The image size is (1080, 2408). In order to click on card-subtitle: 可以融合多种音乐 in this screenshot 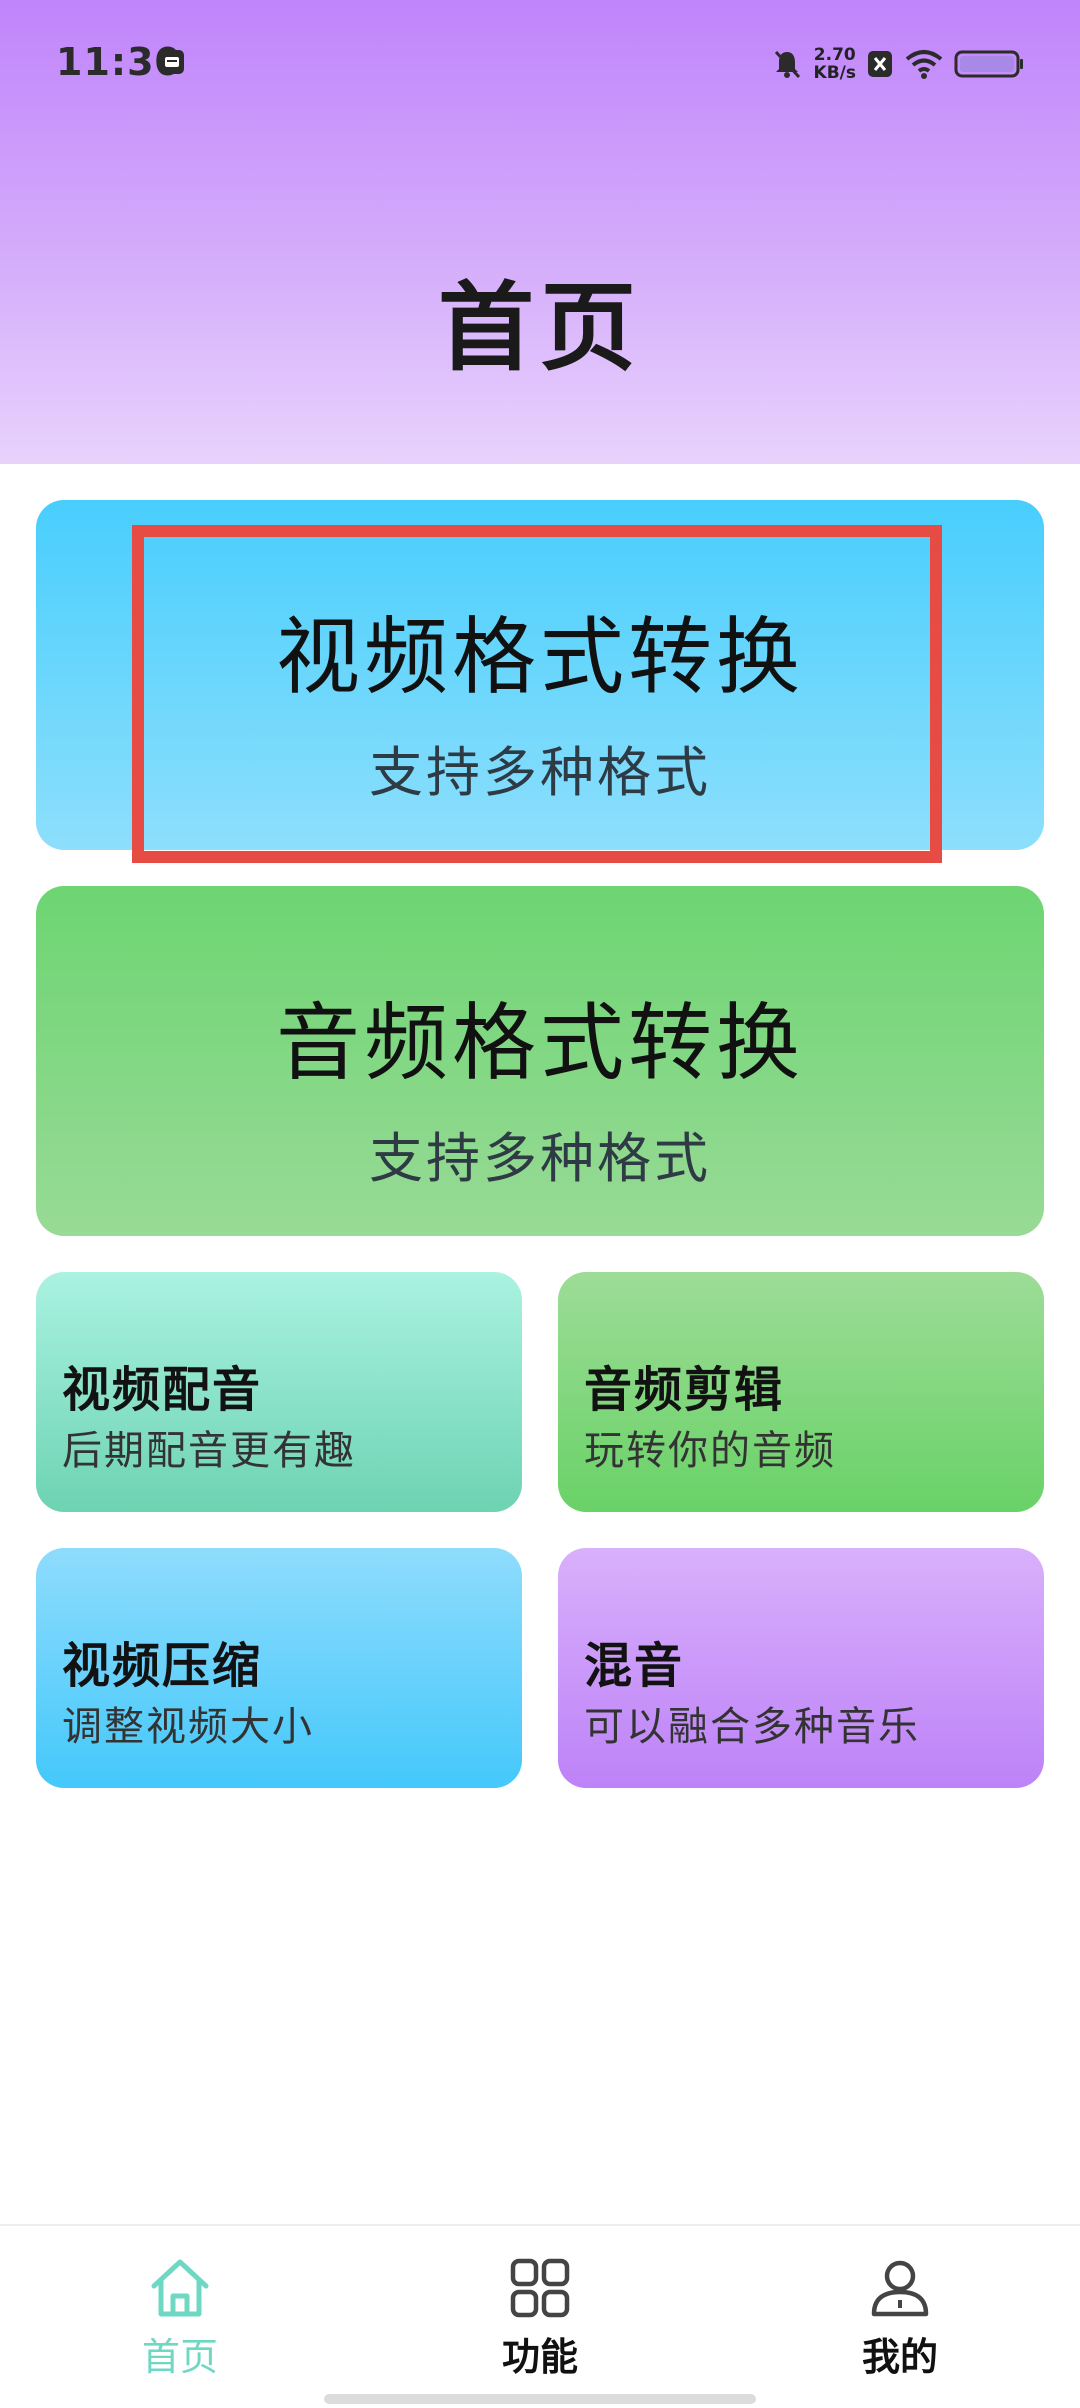, I will do `click(752, 1727)`.